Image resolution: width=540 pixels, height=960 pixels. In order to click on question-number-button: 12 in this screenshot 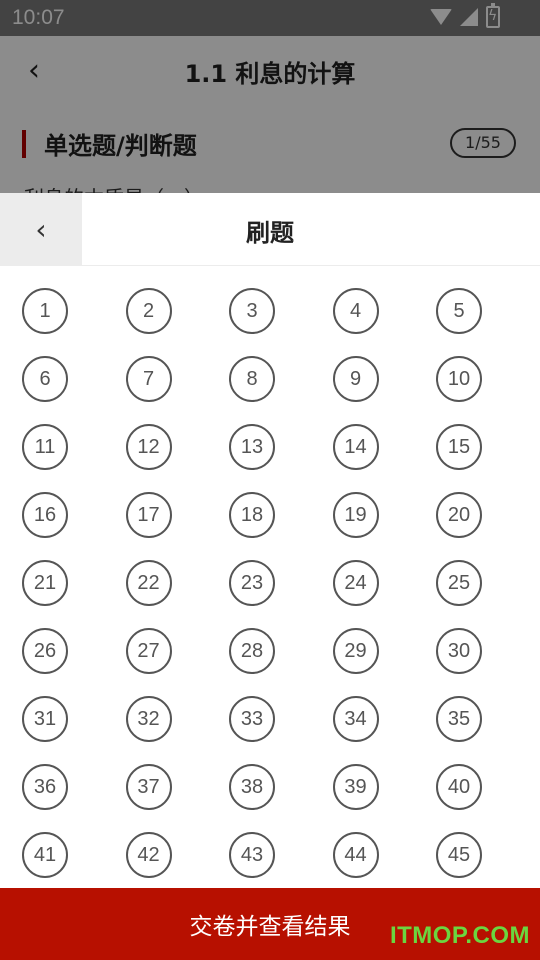, I will do `click(148, 447)`.